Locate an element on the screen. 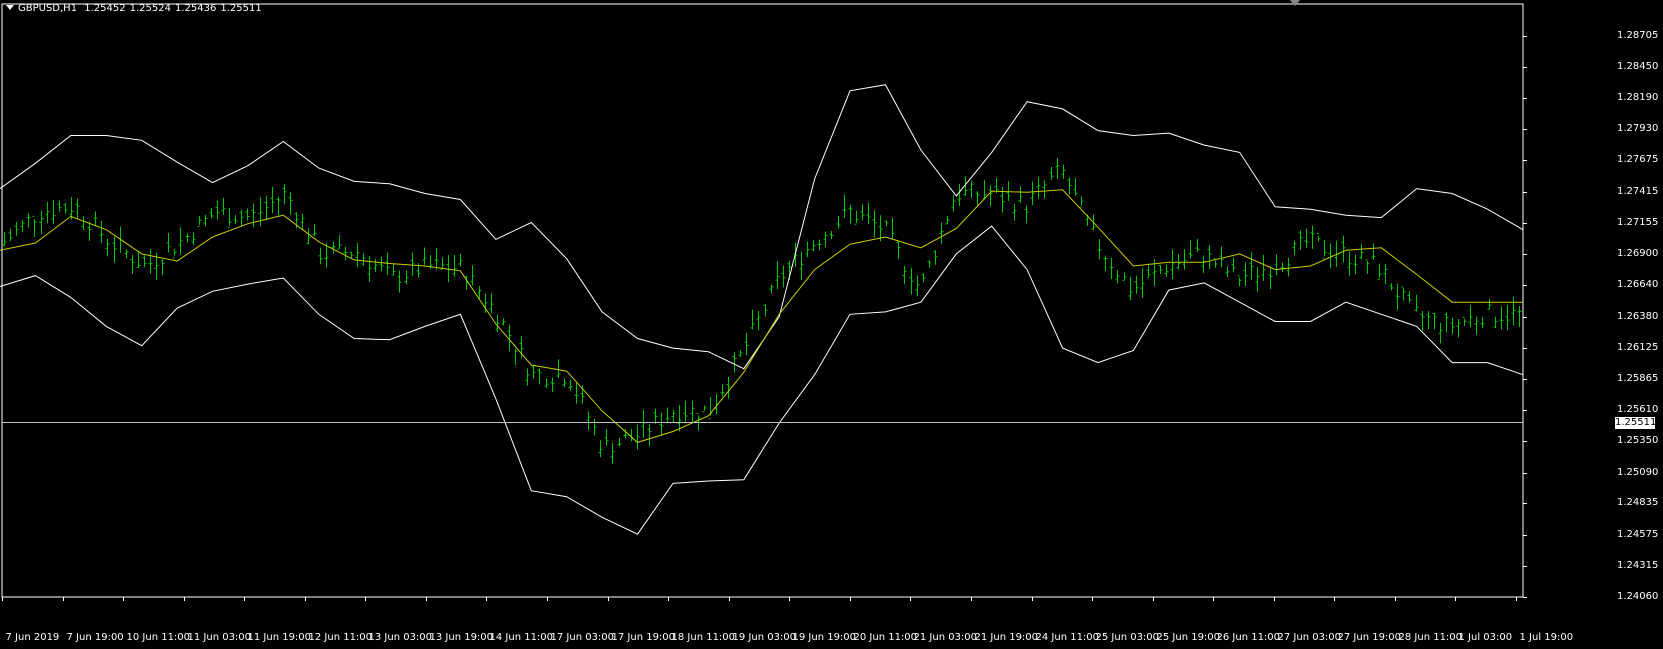  low-value: 1.25436 is located at coordinates (195, 8).